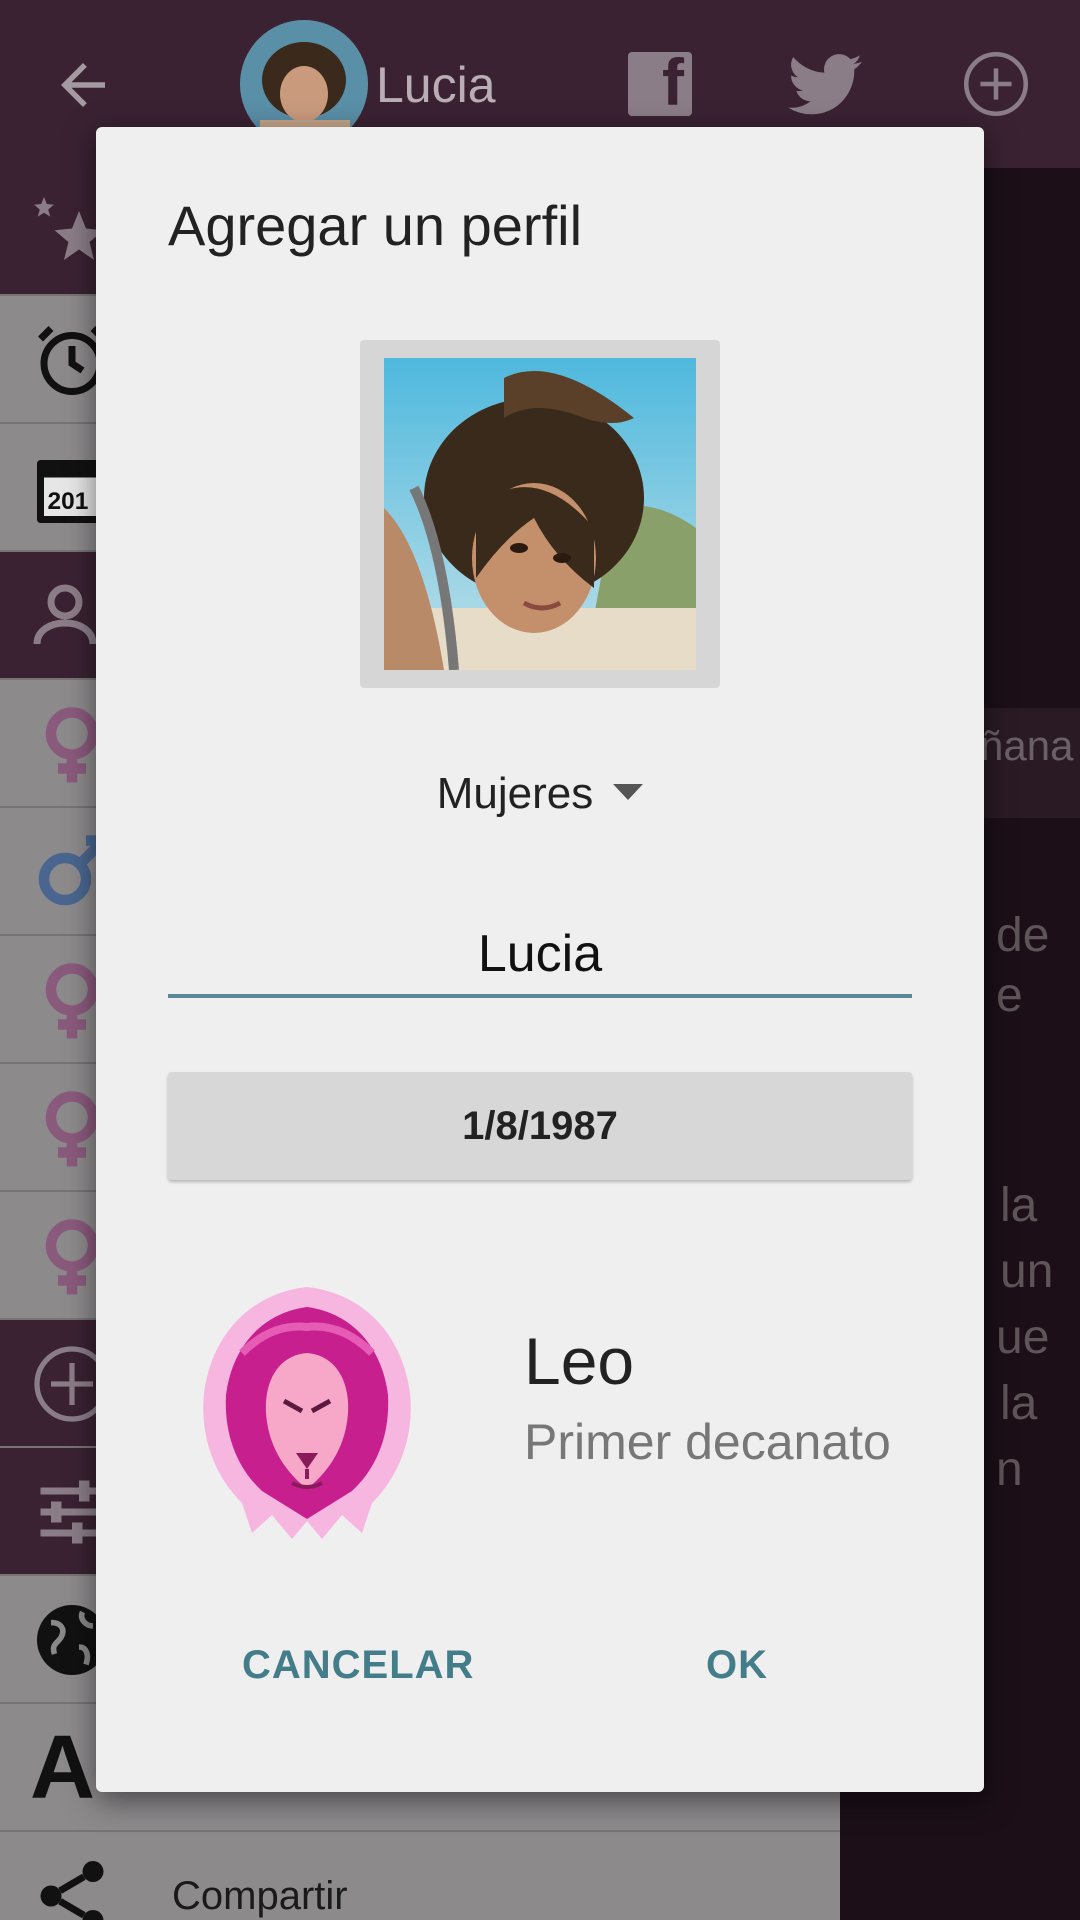 Image resolution: width=1080 pixels, height=1920 pixels. I want to click on background-text-line: de, so click(1023, 935).